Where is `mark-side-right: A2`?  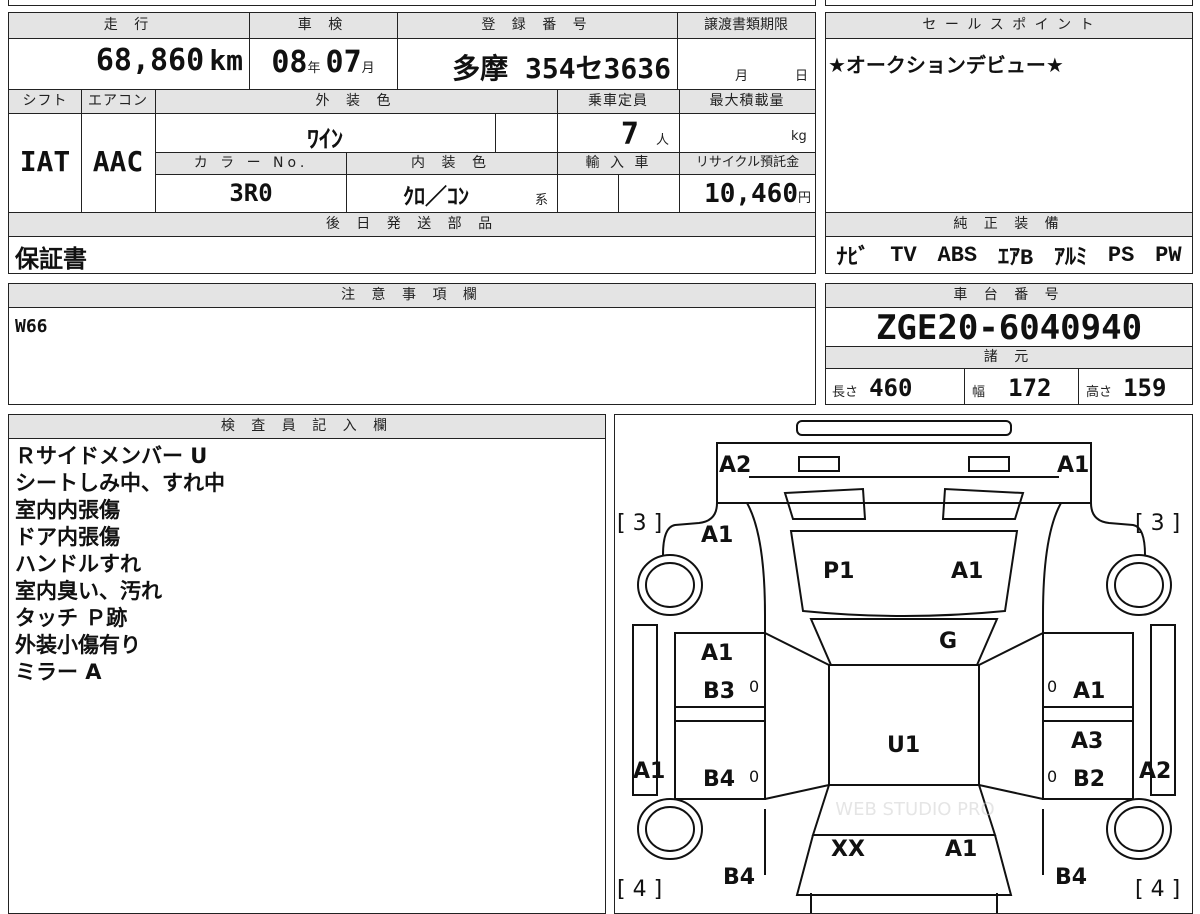 mark-side-right: A2 is located at coordinates (1155, 771).